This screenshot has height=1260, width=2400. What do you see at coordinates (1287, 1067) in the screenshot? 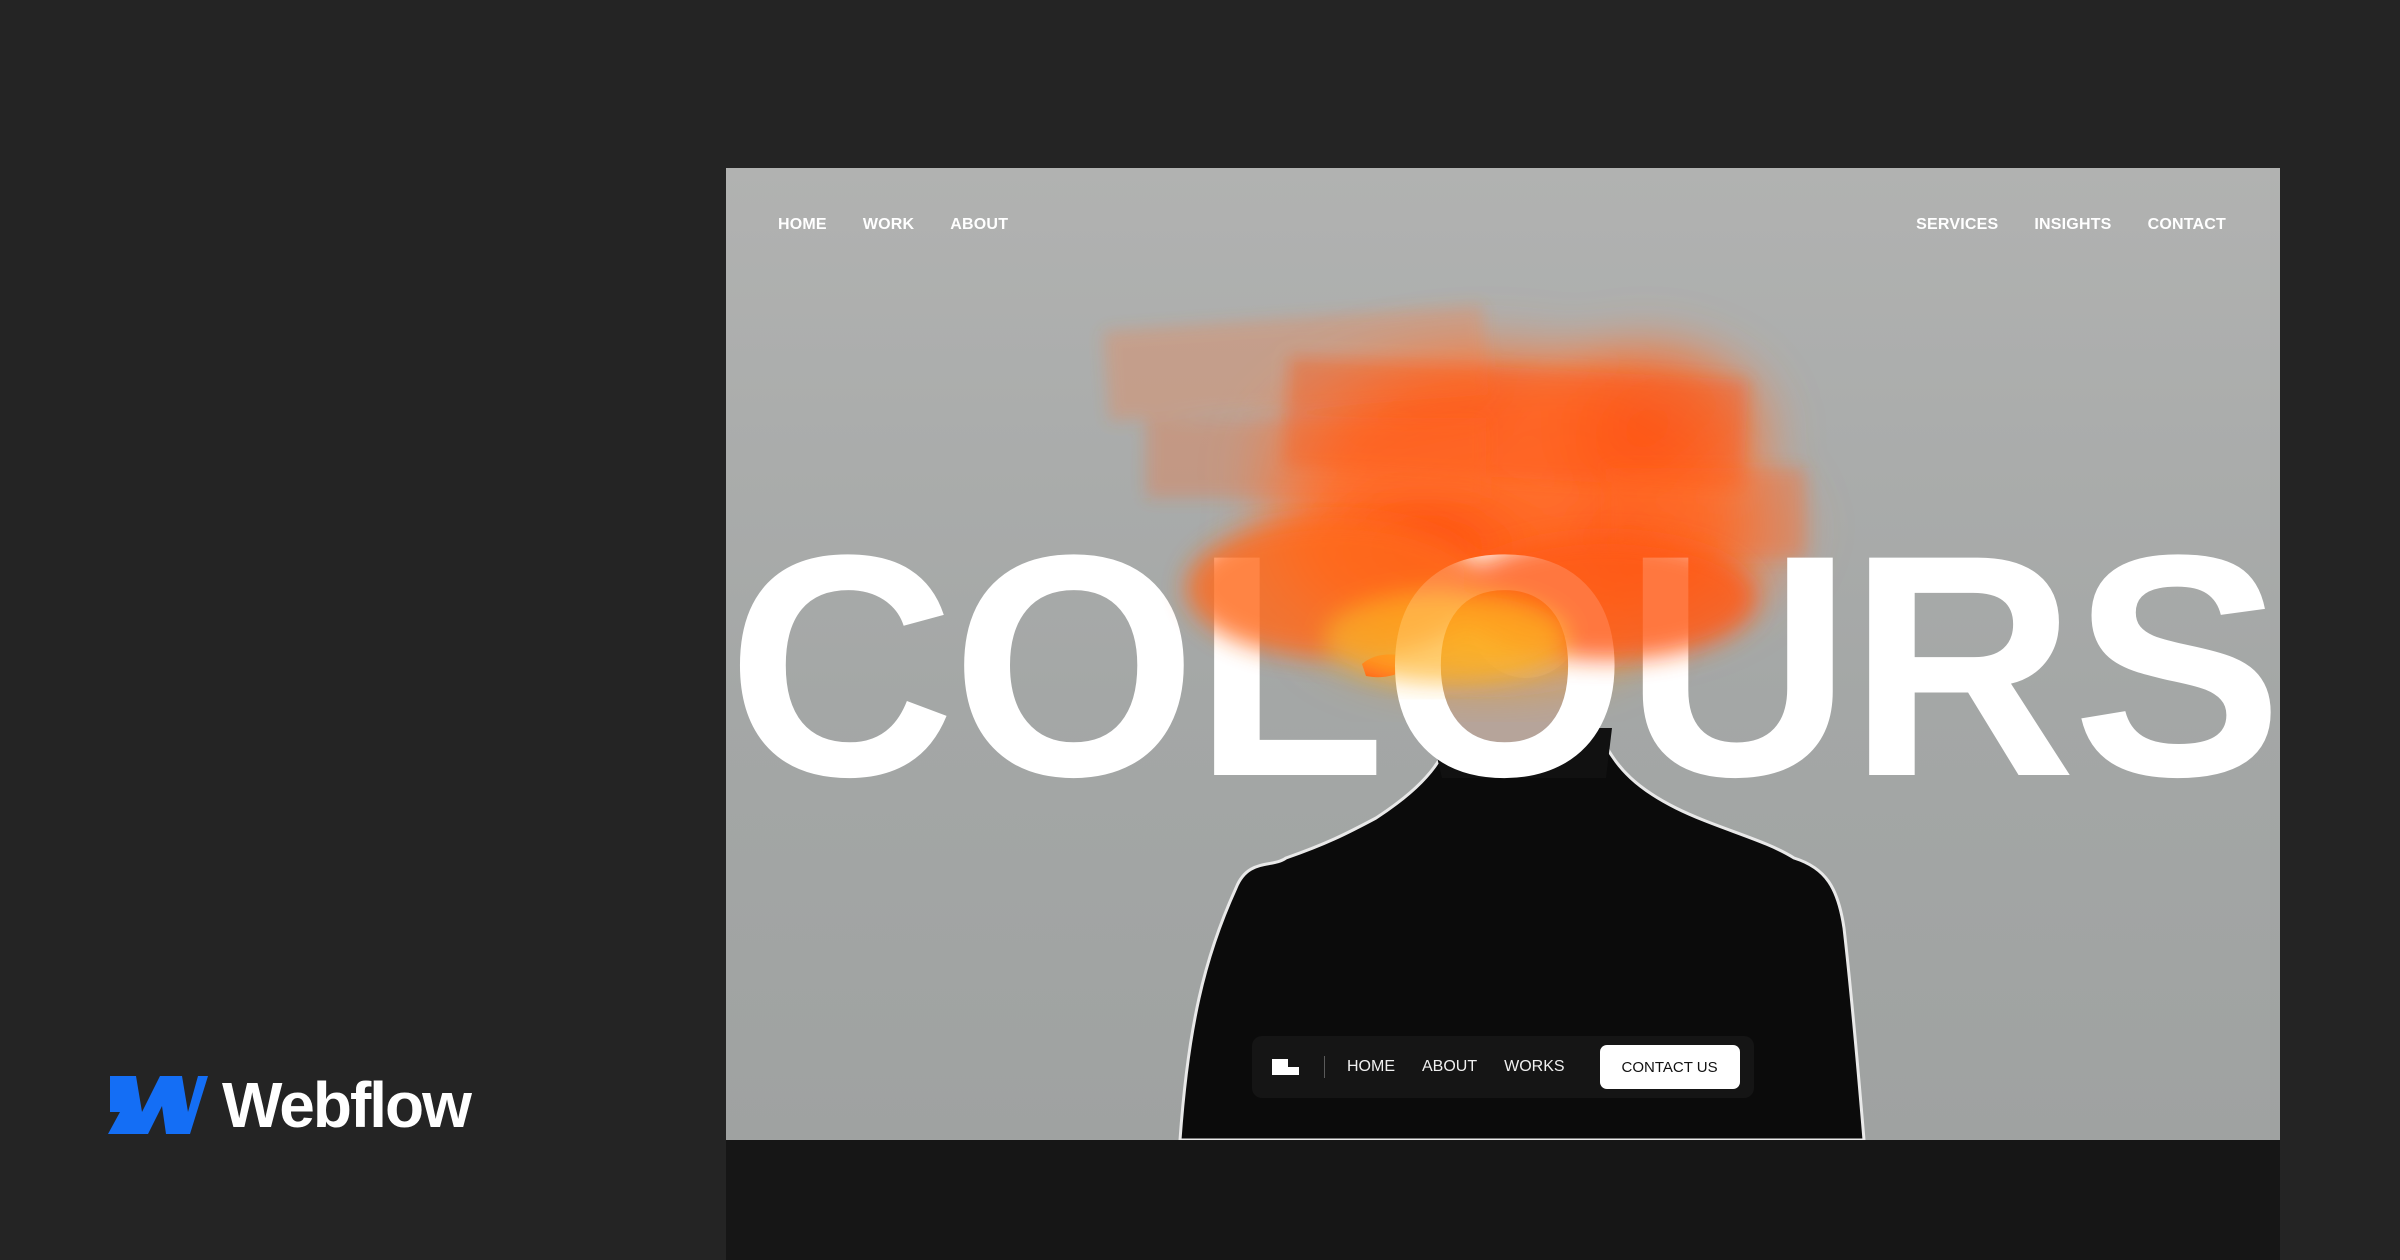
I see `site-logo-icon` at bounding box center [1287, 1067].